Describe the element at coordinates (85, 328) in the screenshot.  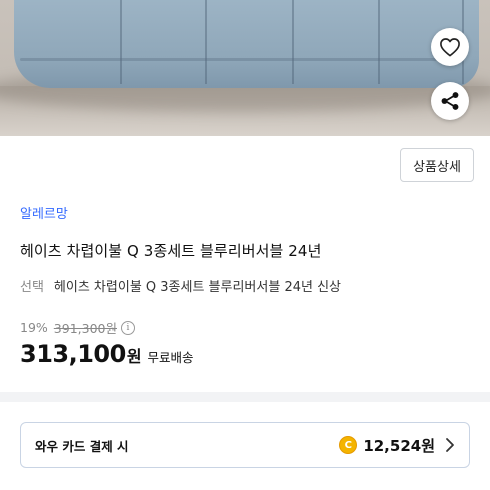
I see `original-price: 391,300원` at that location.